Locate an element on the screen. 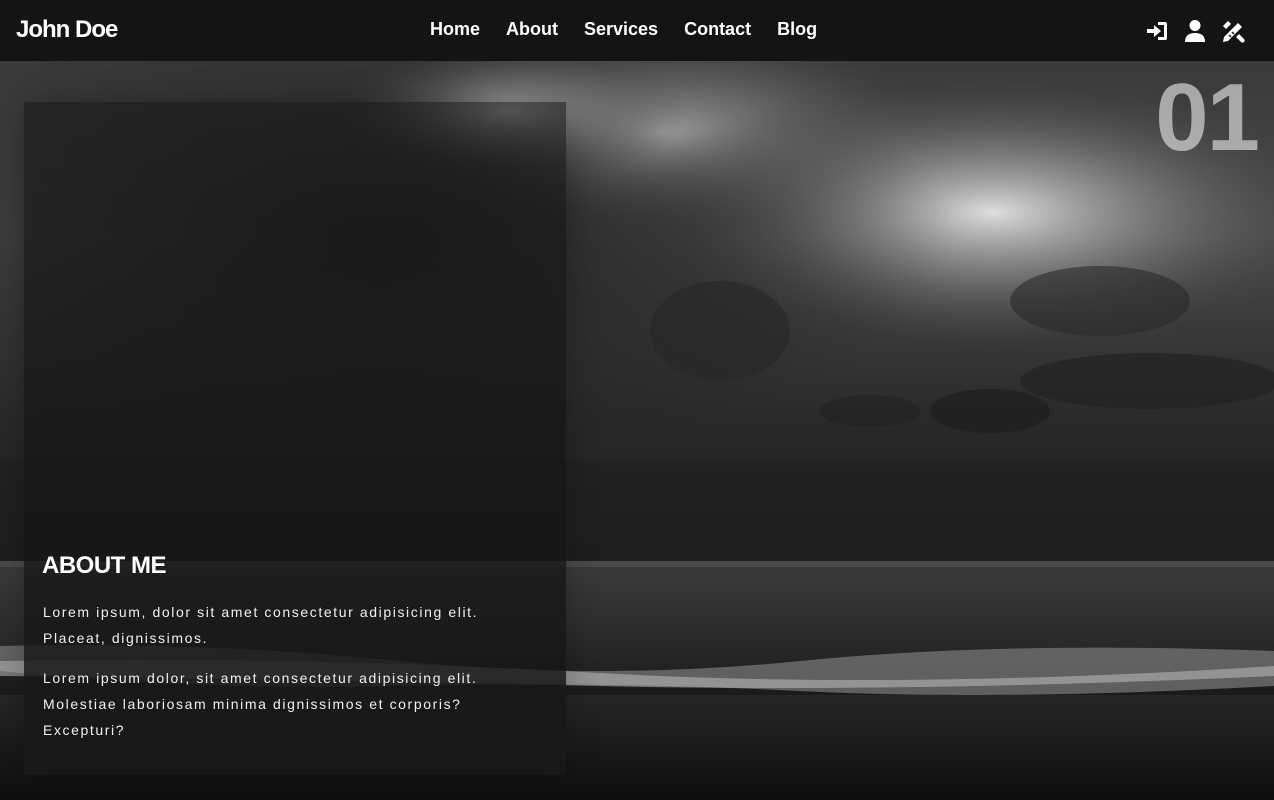  tools-icon is located at coordinates (1233, 31).